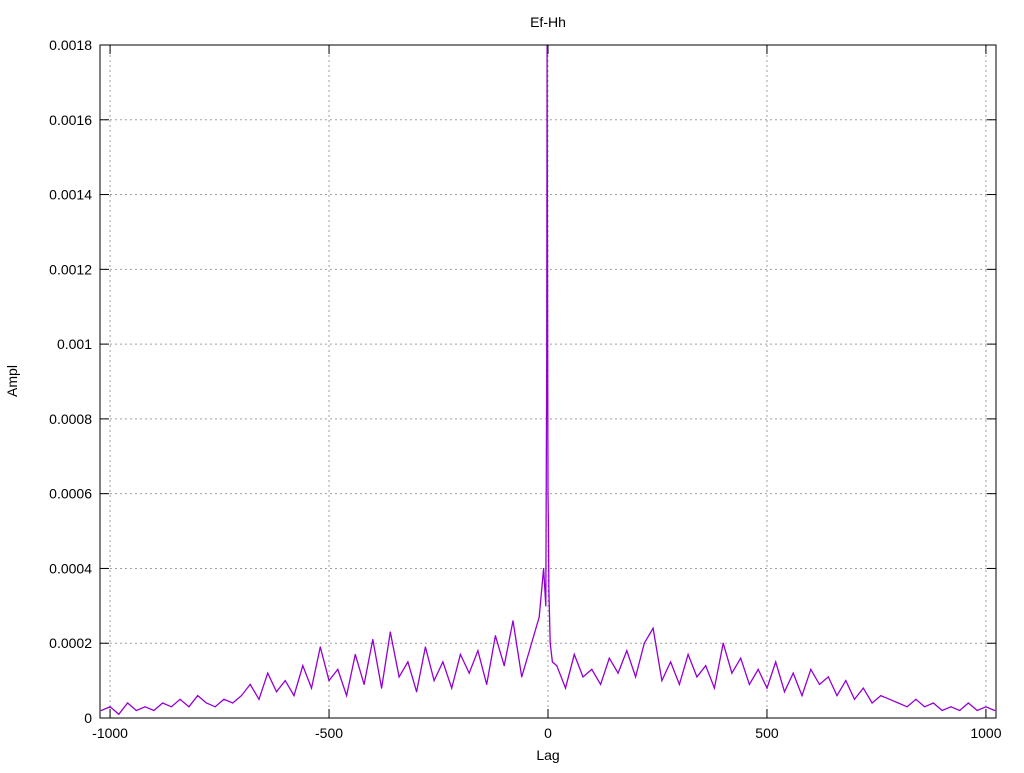 Image resolution: width=1024 pixels, height=773 pixels. Describe the element at coordinates (985, 733) in the screenshot. I see `x-tick-label: 1000` at that location.